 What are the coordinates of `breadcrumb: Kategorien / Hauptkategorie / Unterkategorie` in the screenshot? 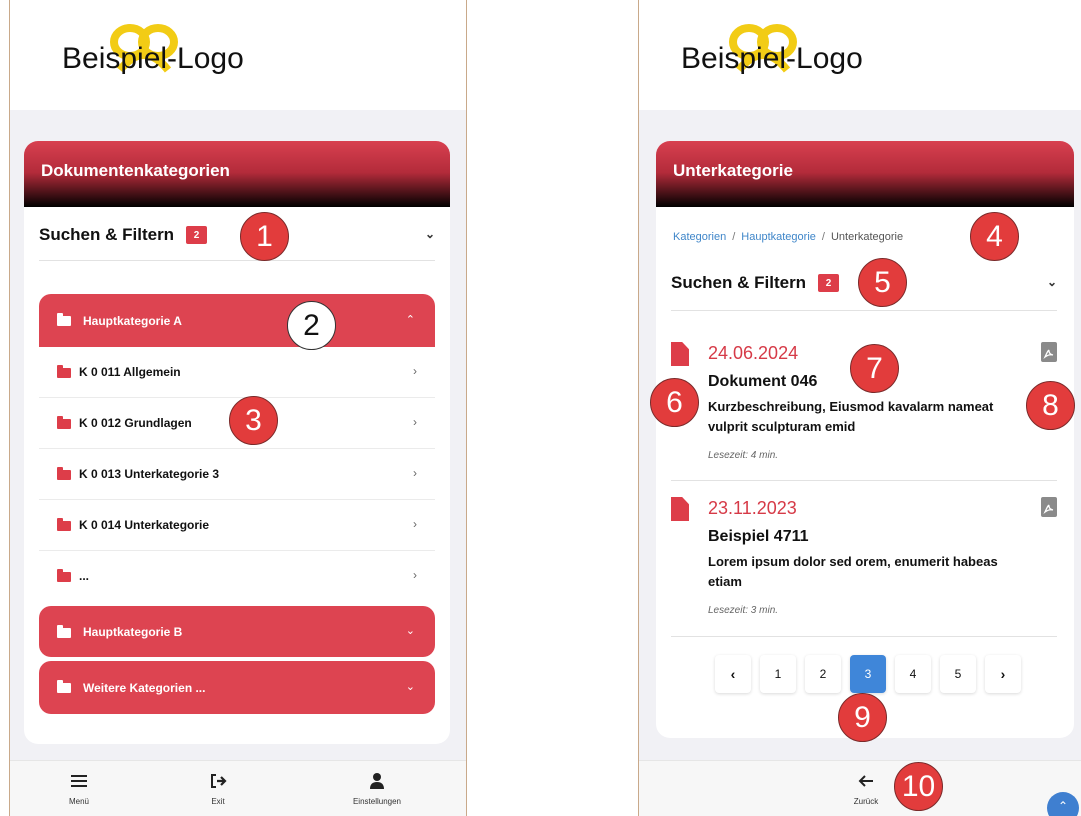 It's located at (788, 237).